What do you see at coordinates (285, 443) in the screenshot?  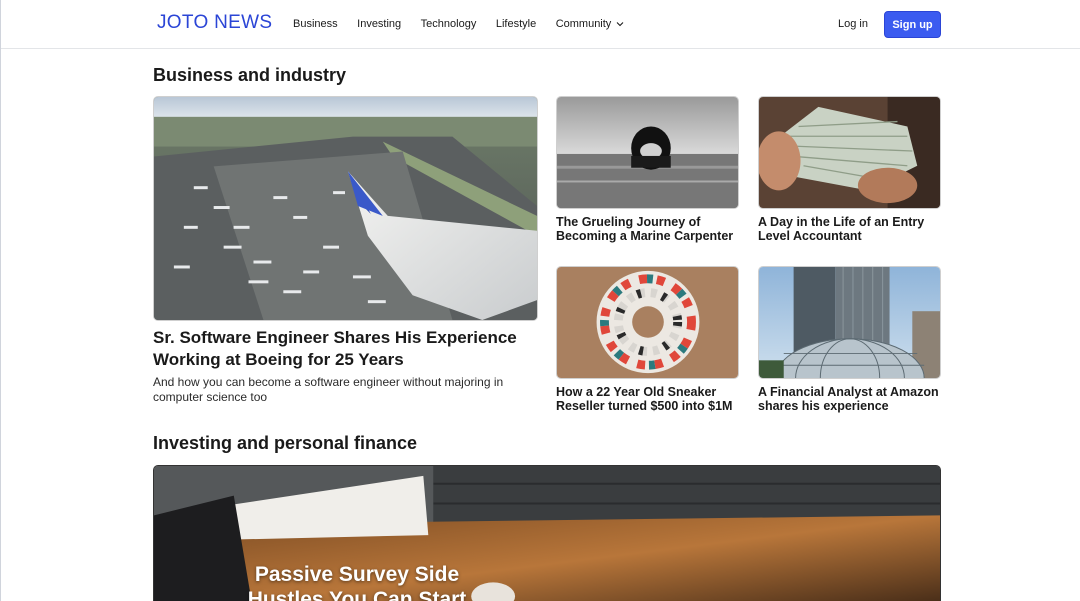 I see `section-title-investing: Investing and personal finance` at bounding box center [285, 443].